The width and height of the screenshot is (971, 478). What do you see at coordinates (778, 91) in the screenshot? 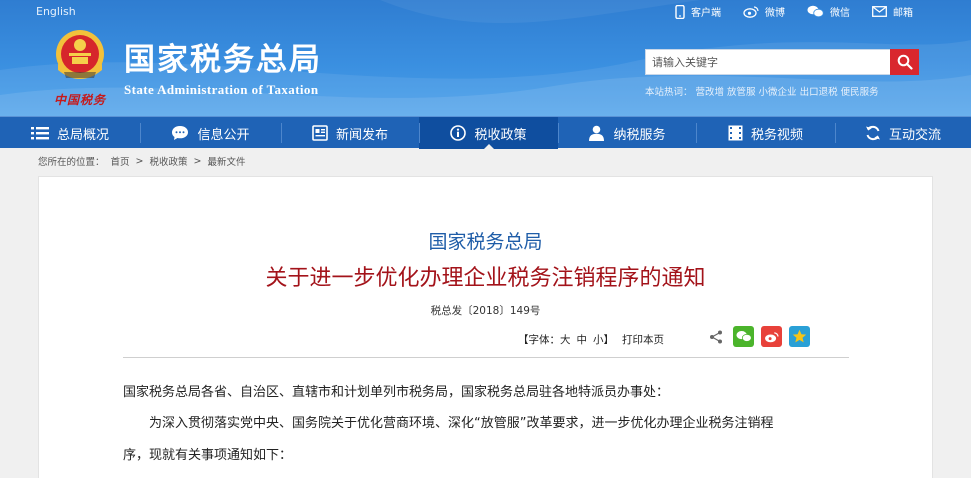
I see `hot-word-link: 小微企业` at bounding box center [778, 91].